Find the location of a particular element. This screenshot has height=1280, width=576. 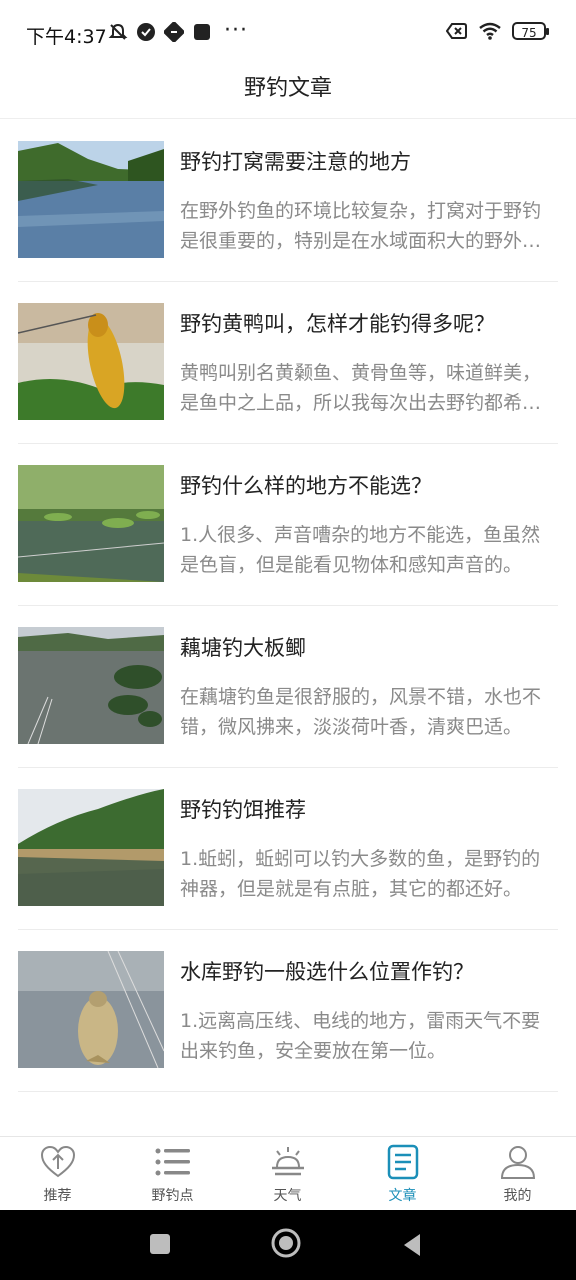

recent-apps-button is located at coordinates (160, 1244).